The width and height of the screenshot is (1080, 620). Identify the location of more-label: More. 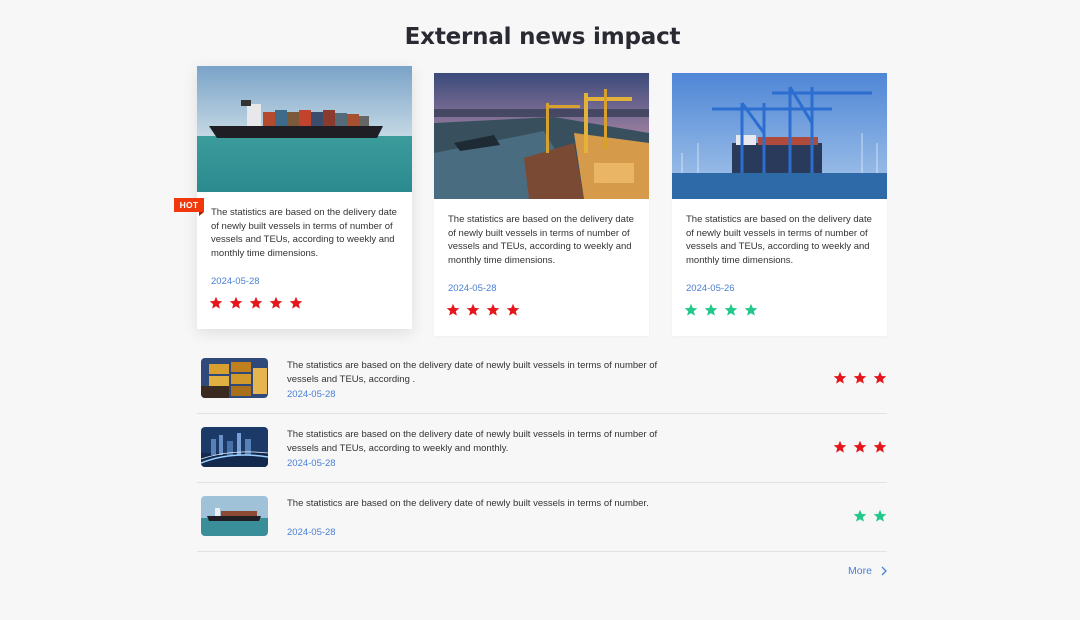
(860, 571).